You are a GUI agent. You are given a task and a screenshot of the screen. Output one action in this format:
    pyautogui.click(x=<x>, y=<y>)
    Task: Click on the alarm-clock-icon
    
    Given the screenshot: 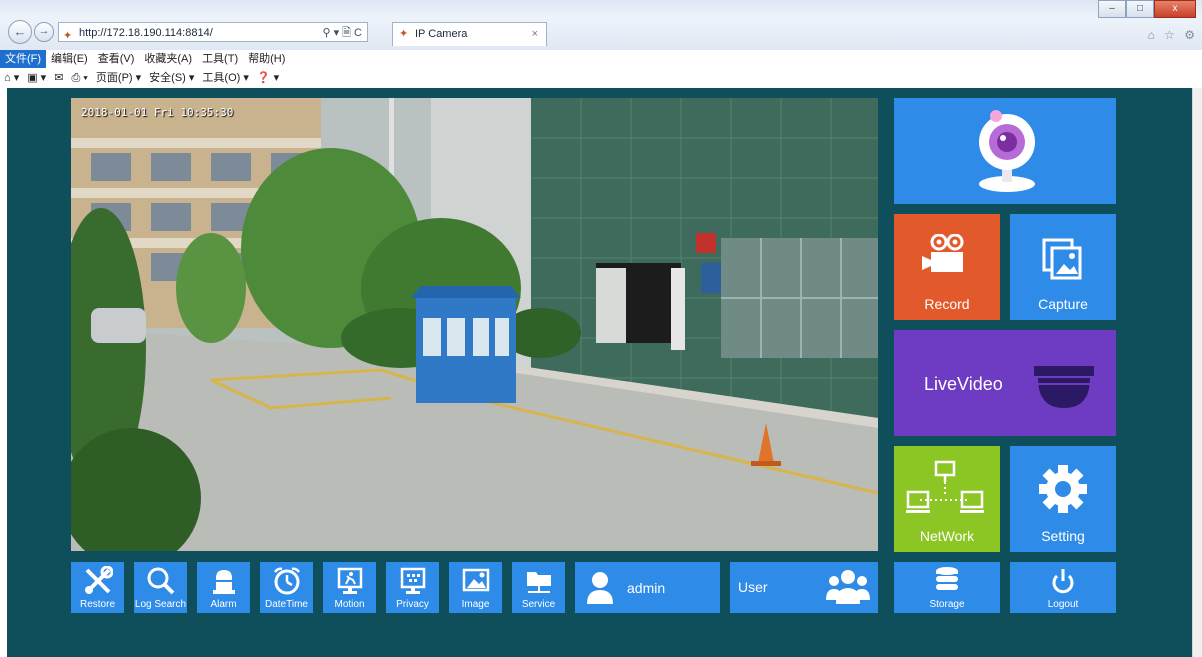 What is the action you would take?
    pyautogui.click(x=286, y=581)
    